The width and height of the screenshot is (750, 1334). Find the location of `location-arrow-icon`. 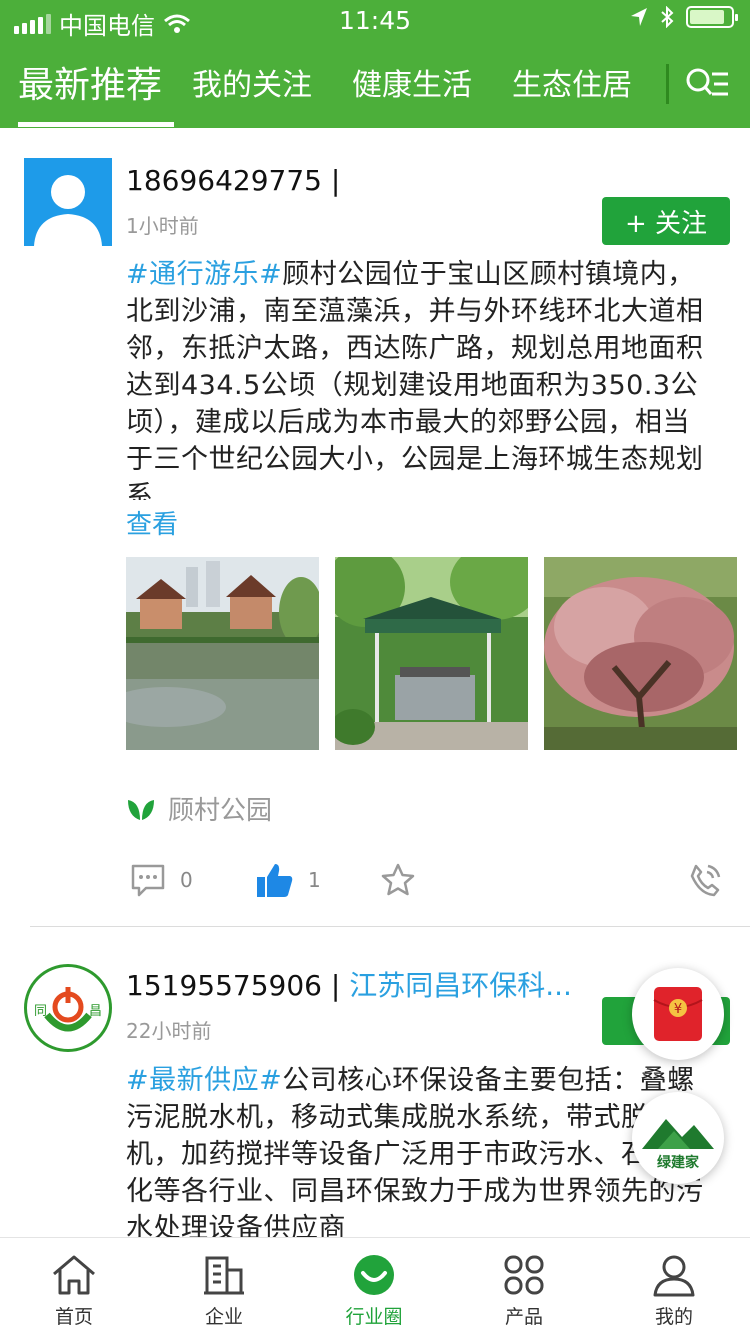

location-arrow-icon is located at coordinates (639, 17).